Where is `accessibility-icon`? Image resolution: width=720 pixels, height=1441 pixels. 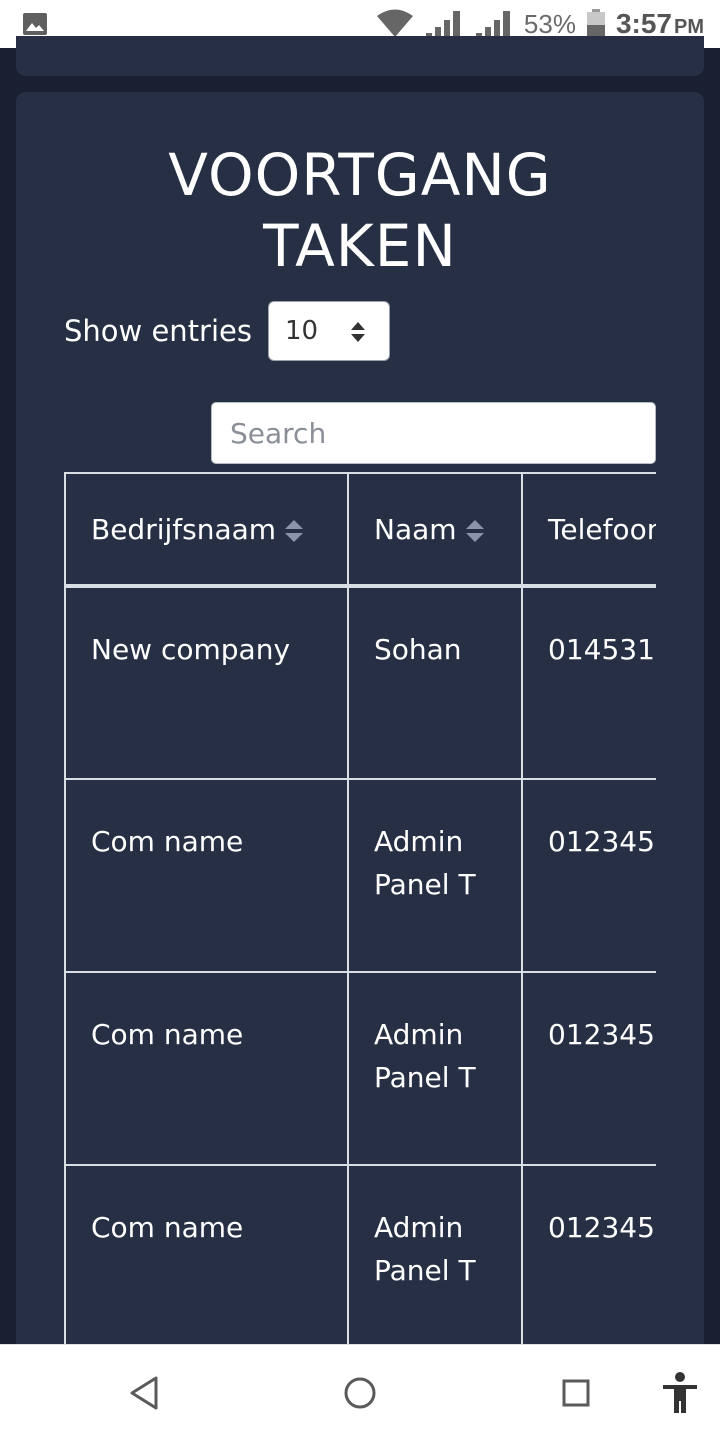 accessibility-icon is located at coordinates (680, 1393).